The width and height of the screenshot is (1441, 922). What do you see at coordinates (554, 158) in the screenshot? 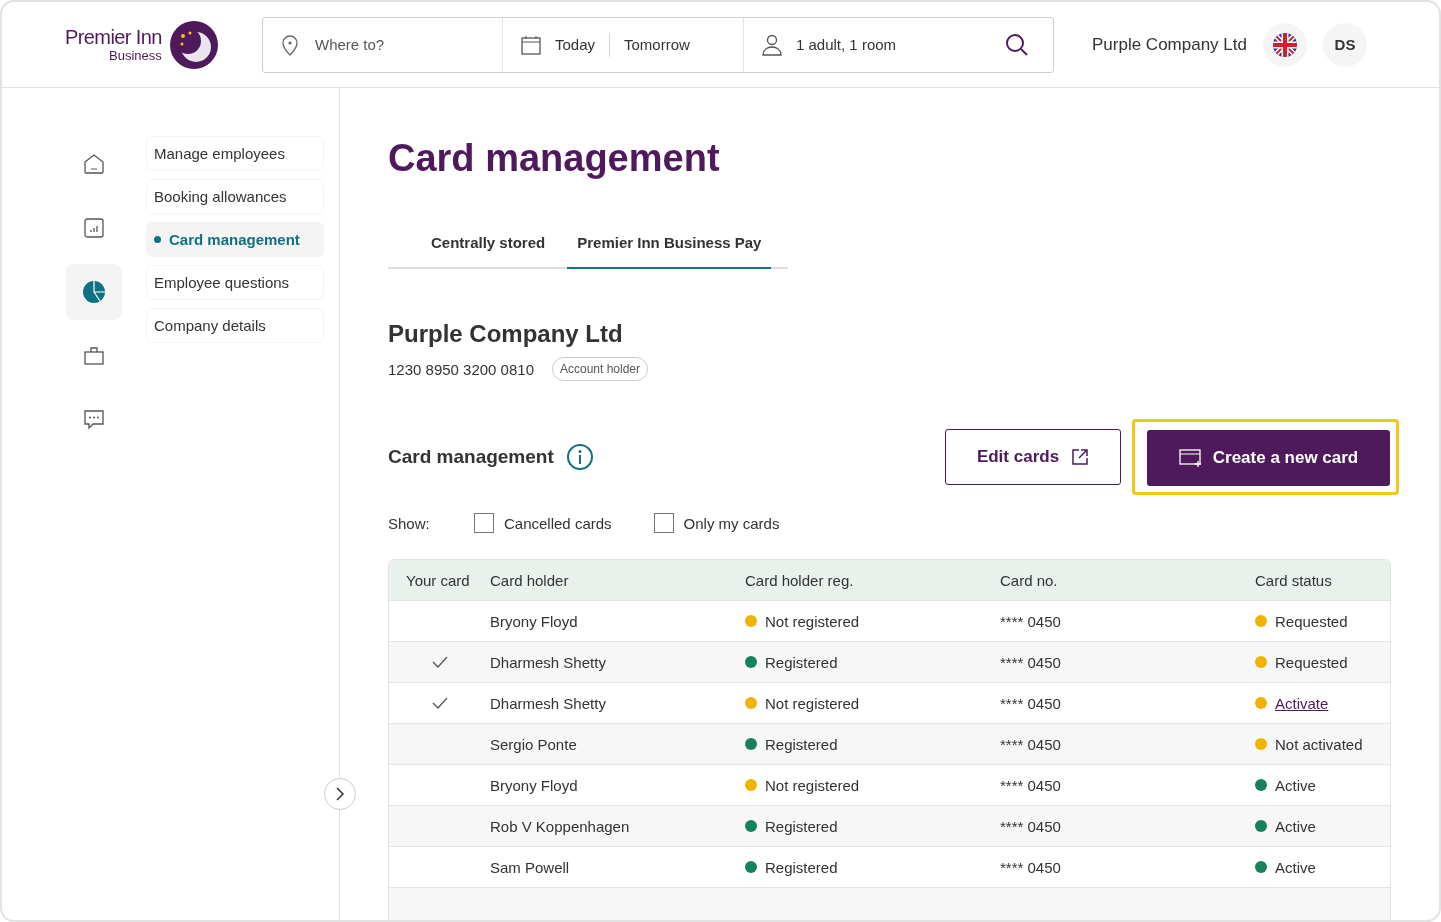
I see `page-title: Card management` at bounding box center [554, 158].